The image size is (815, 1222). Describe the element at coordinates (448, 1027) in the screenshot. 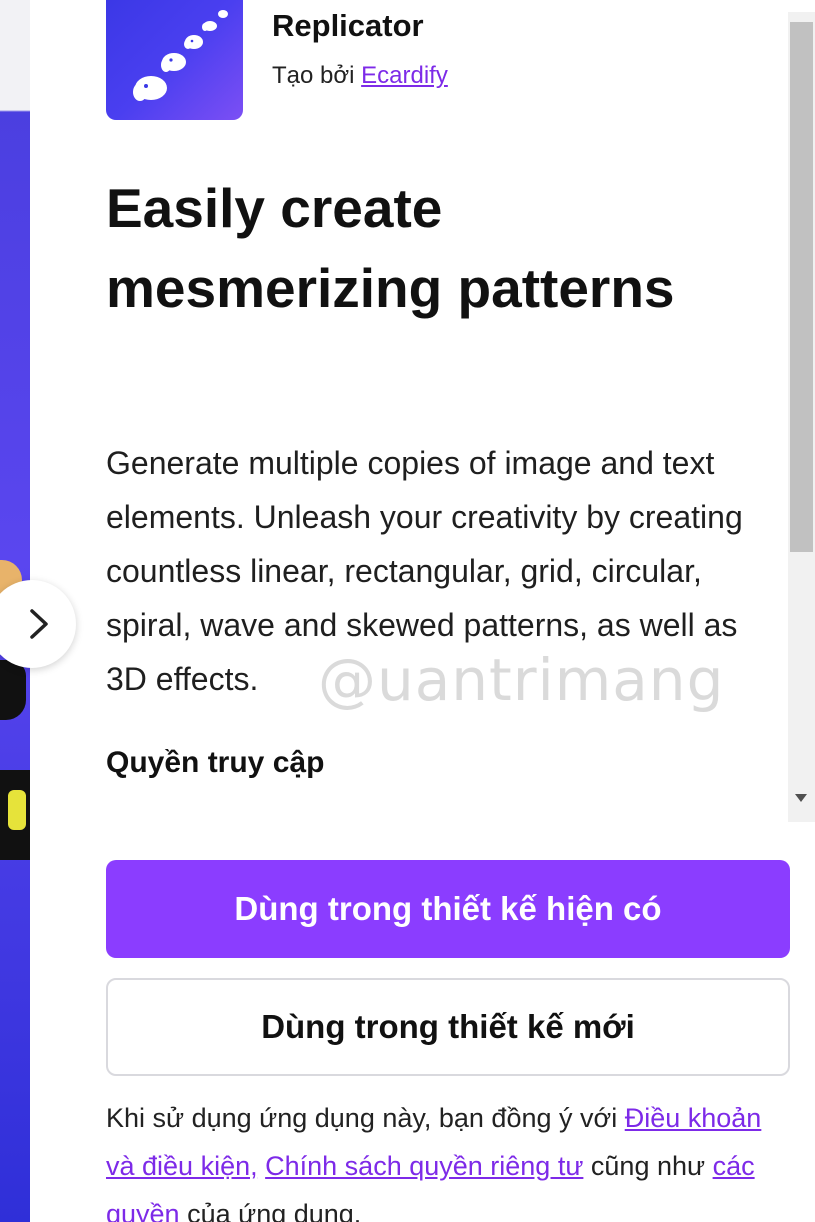

I see `use-in-new-design-button: Dùng trong thiết kế mới` at that location.